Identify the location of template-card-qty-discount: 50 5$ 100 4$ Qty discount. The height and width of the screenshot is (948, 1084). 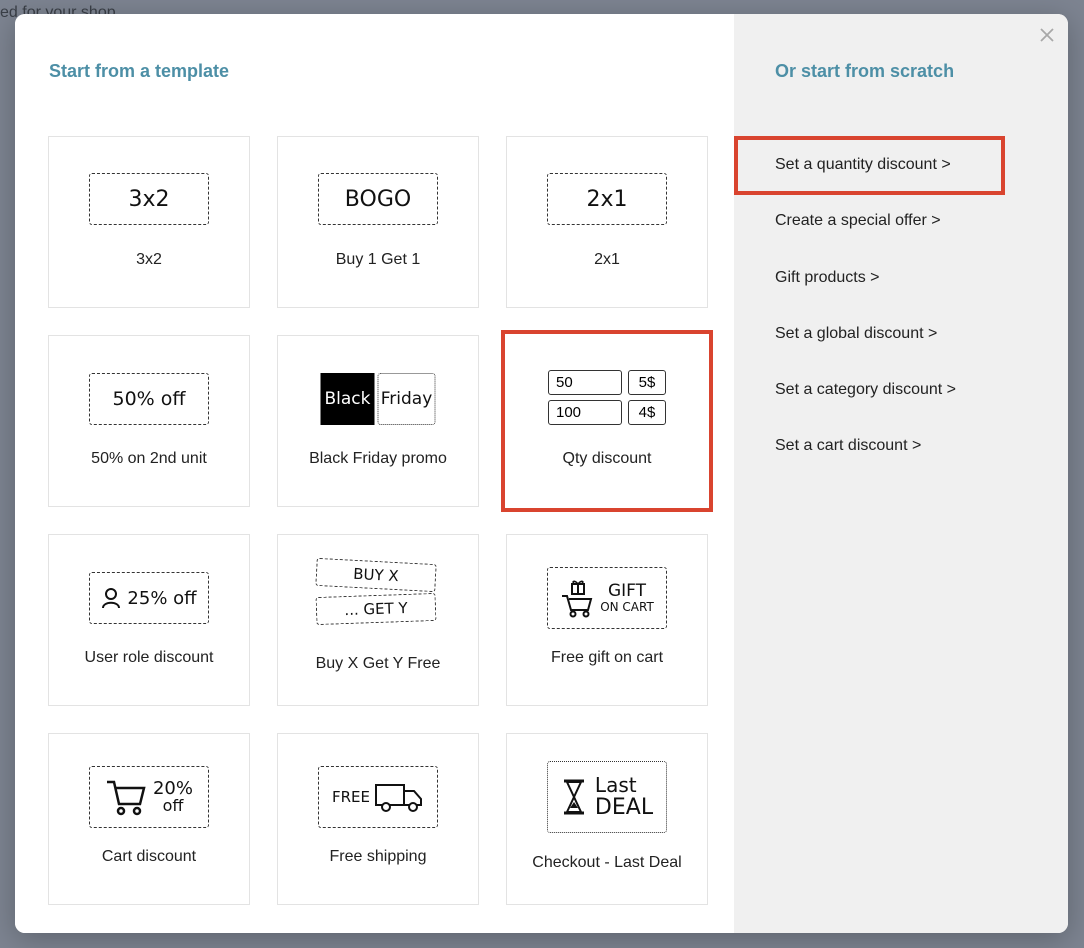
(607, 421).